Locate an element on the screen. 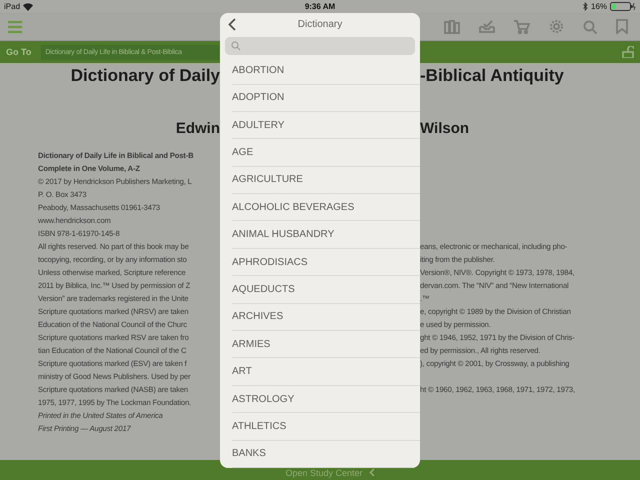  author-name: Wilson is located at coordinates (445, 128).